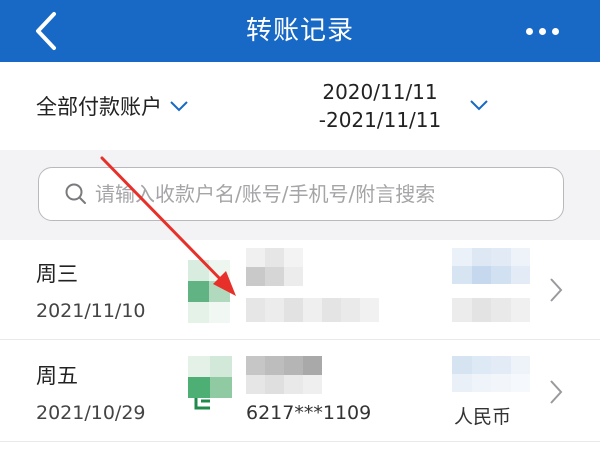  I want to click on page-title: 转账记录, so click(299, 31).